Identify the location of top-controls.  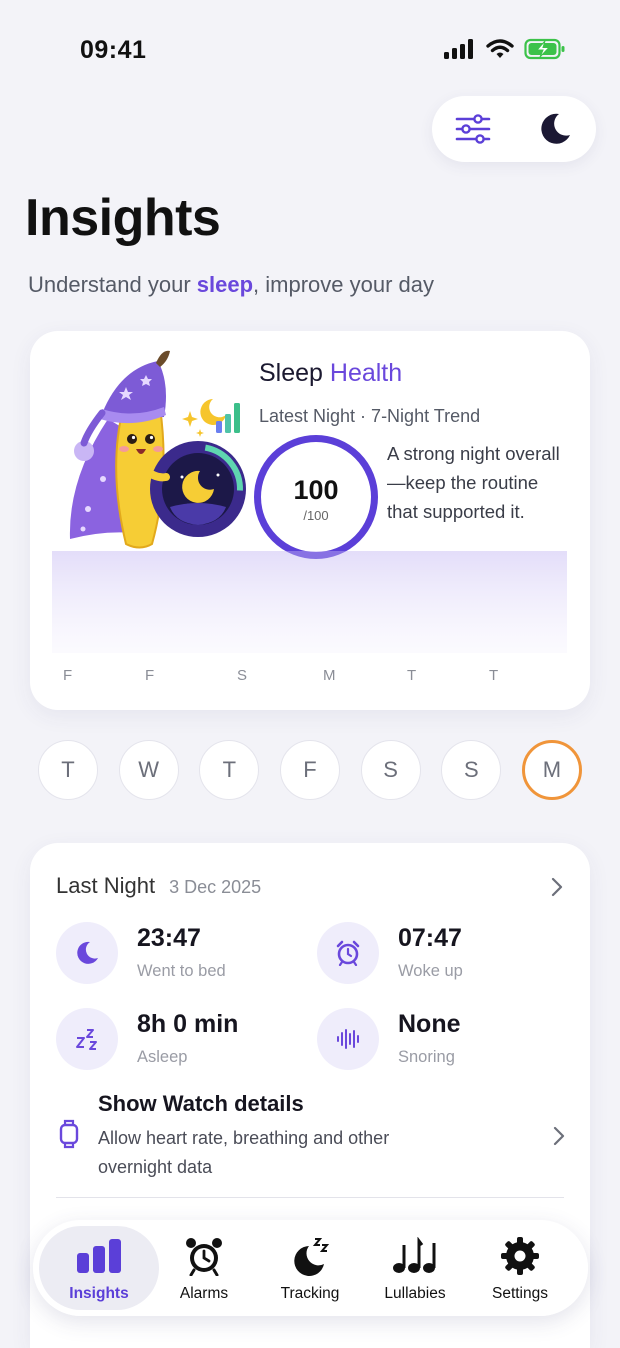
(514, 129).